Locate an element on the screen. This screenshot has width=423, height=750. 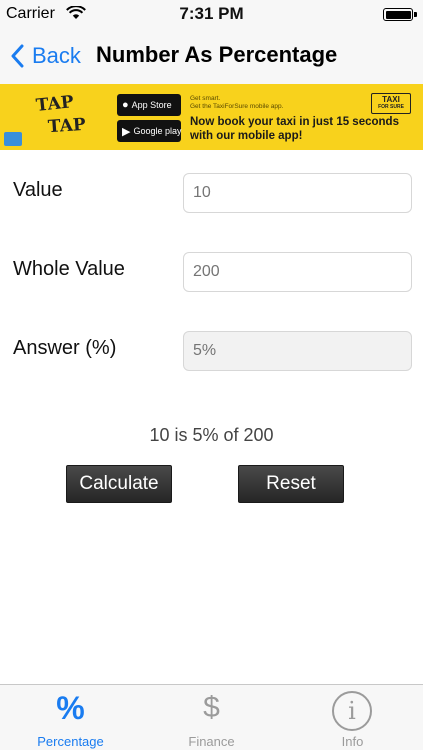
whole-value-label: Whole Value is located at coordinates (69, 269).